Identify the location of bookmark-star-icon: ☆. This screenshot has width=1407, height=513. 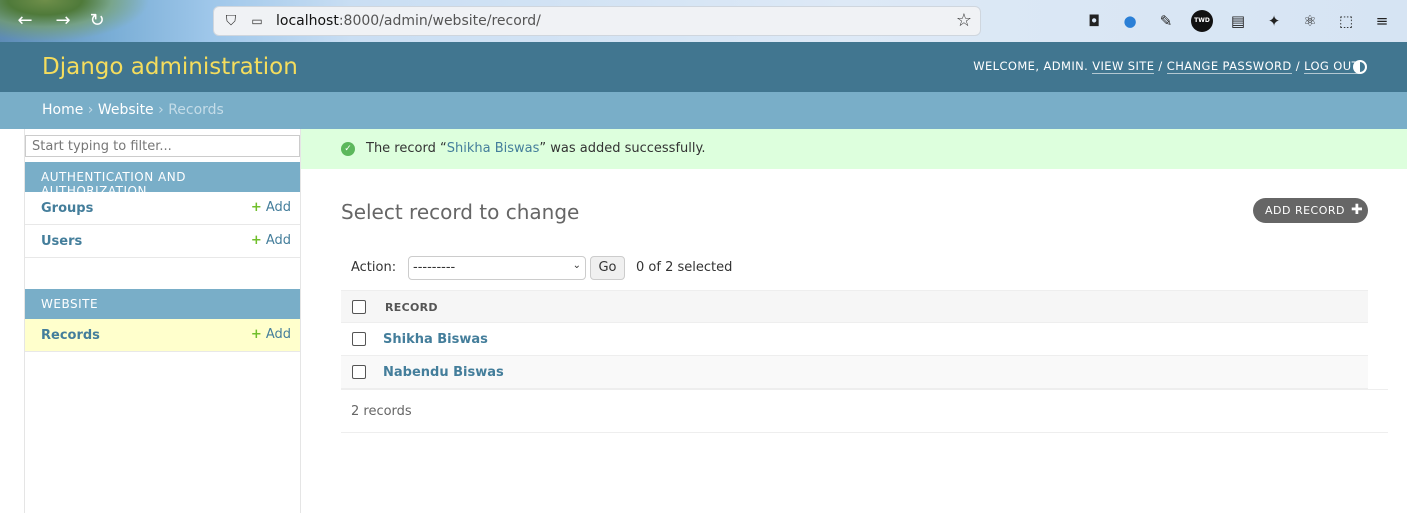
(964, 21).